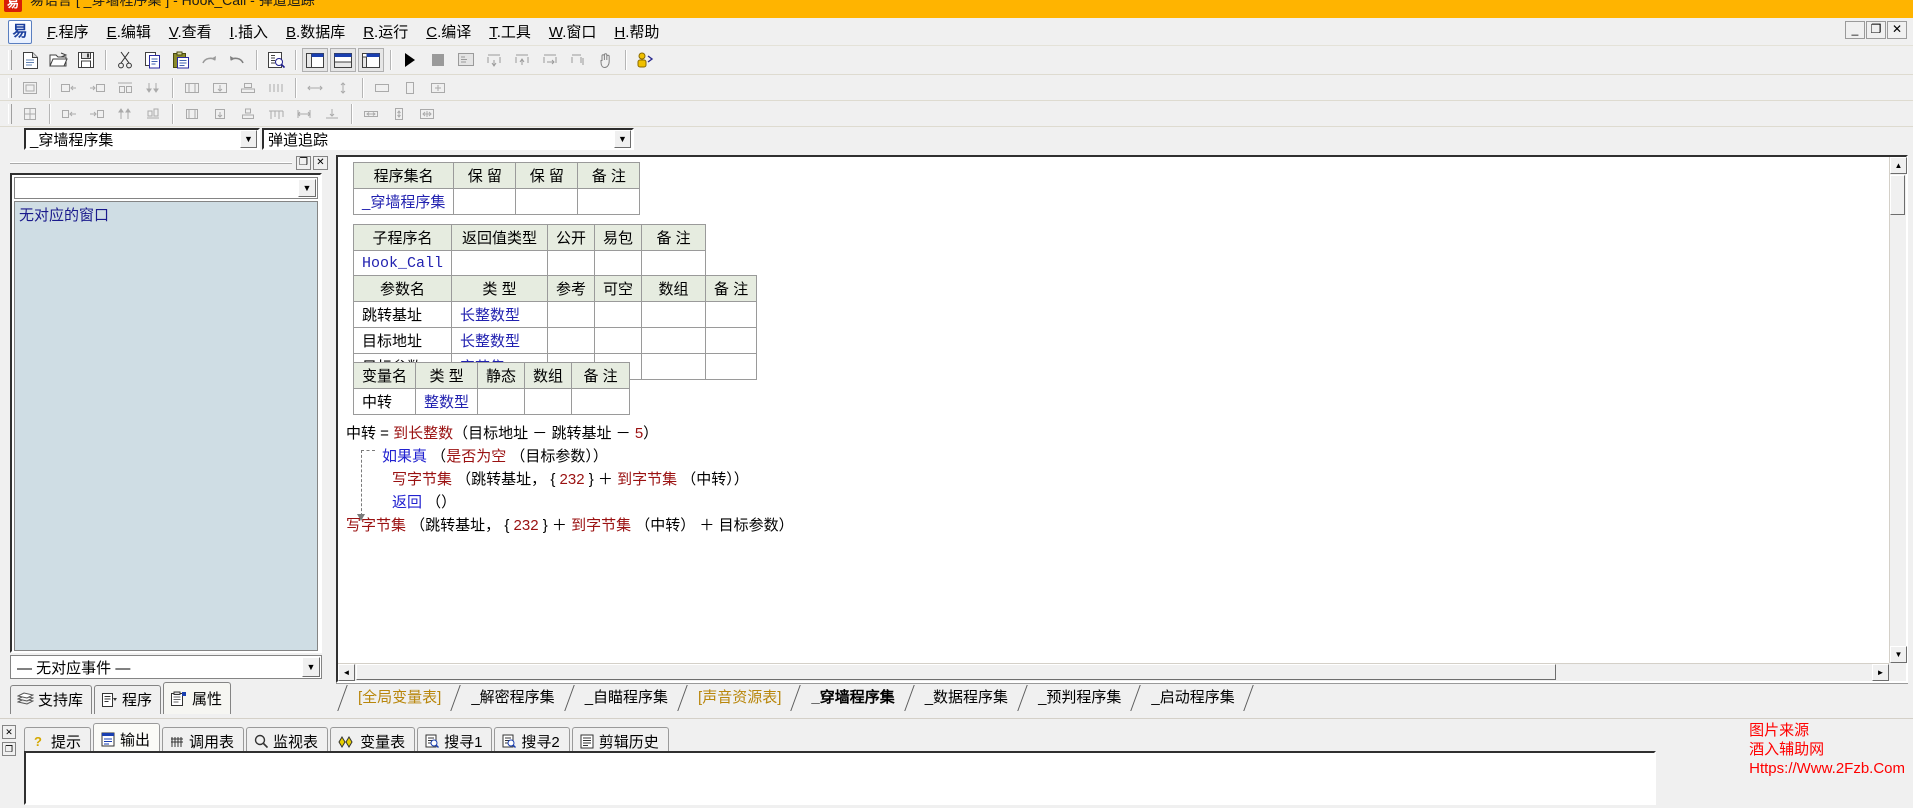  What do you see at coordinates (153, 60) in the screenshot?
I see `copy-icon` at bounding box center [153, 60].